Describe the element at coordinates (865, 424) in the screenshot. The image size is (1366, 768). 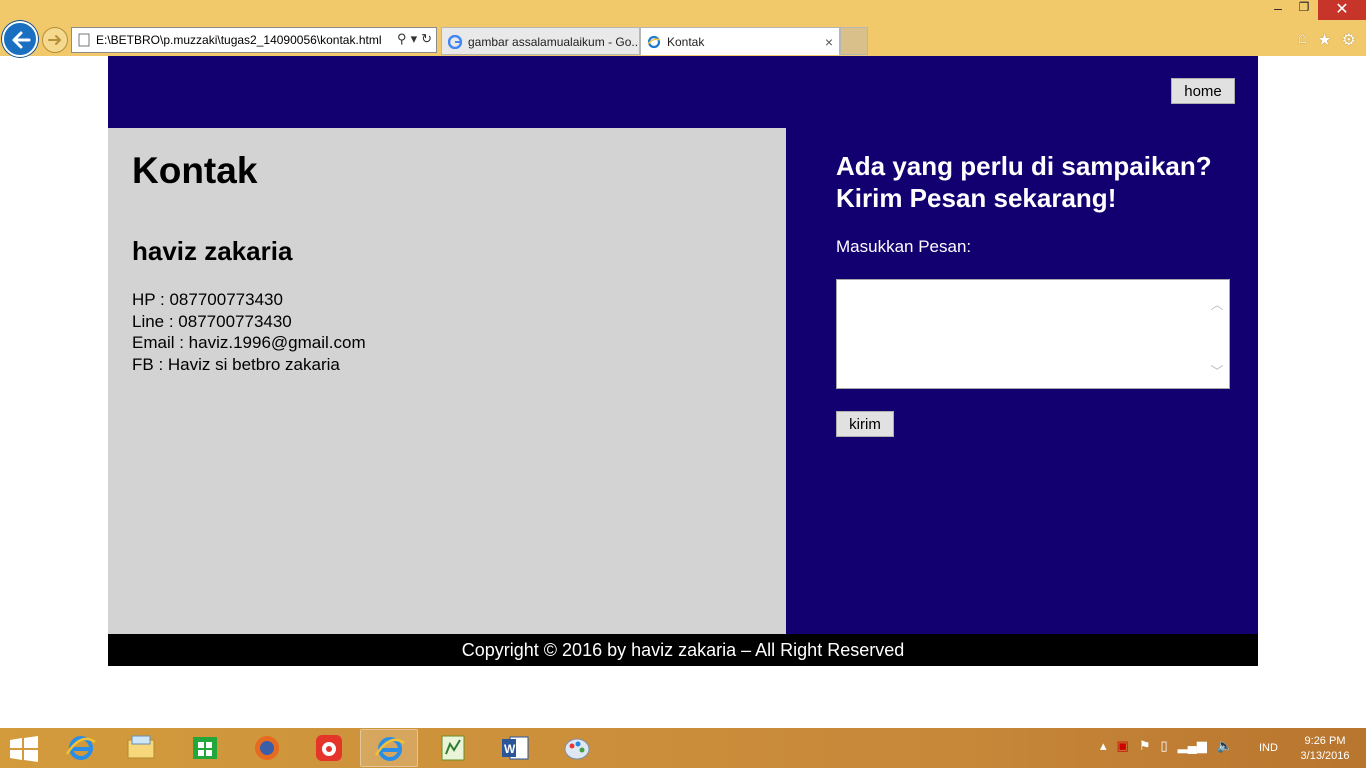
I see `send-button: kirim` at that location.